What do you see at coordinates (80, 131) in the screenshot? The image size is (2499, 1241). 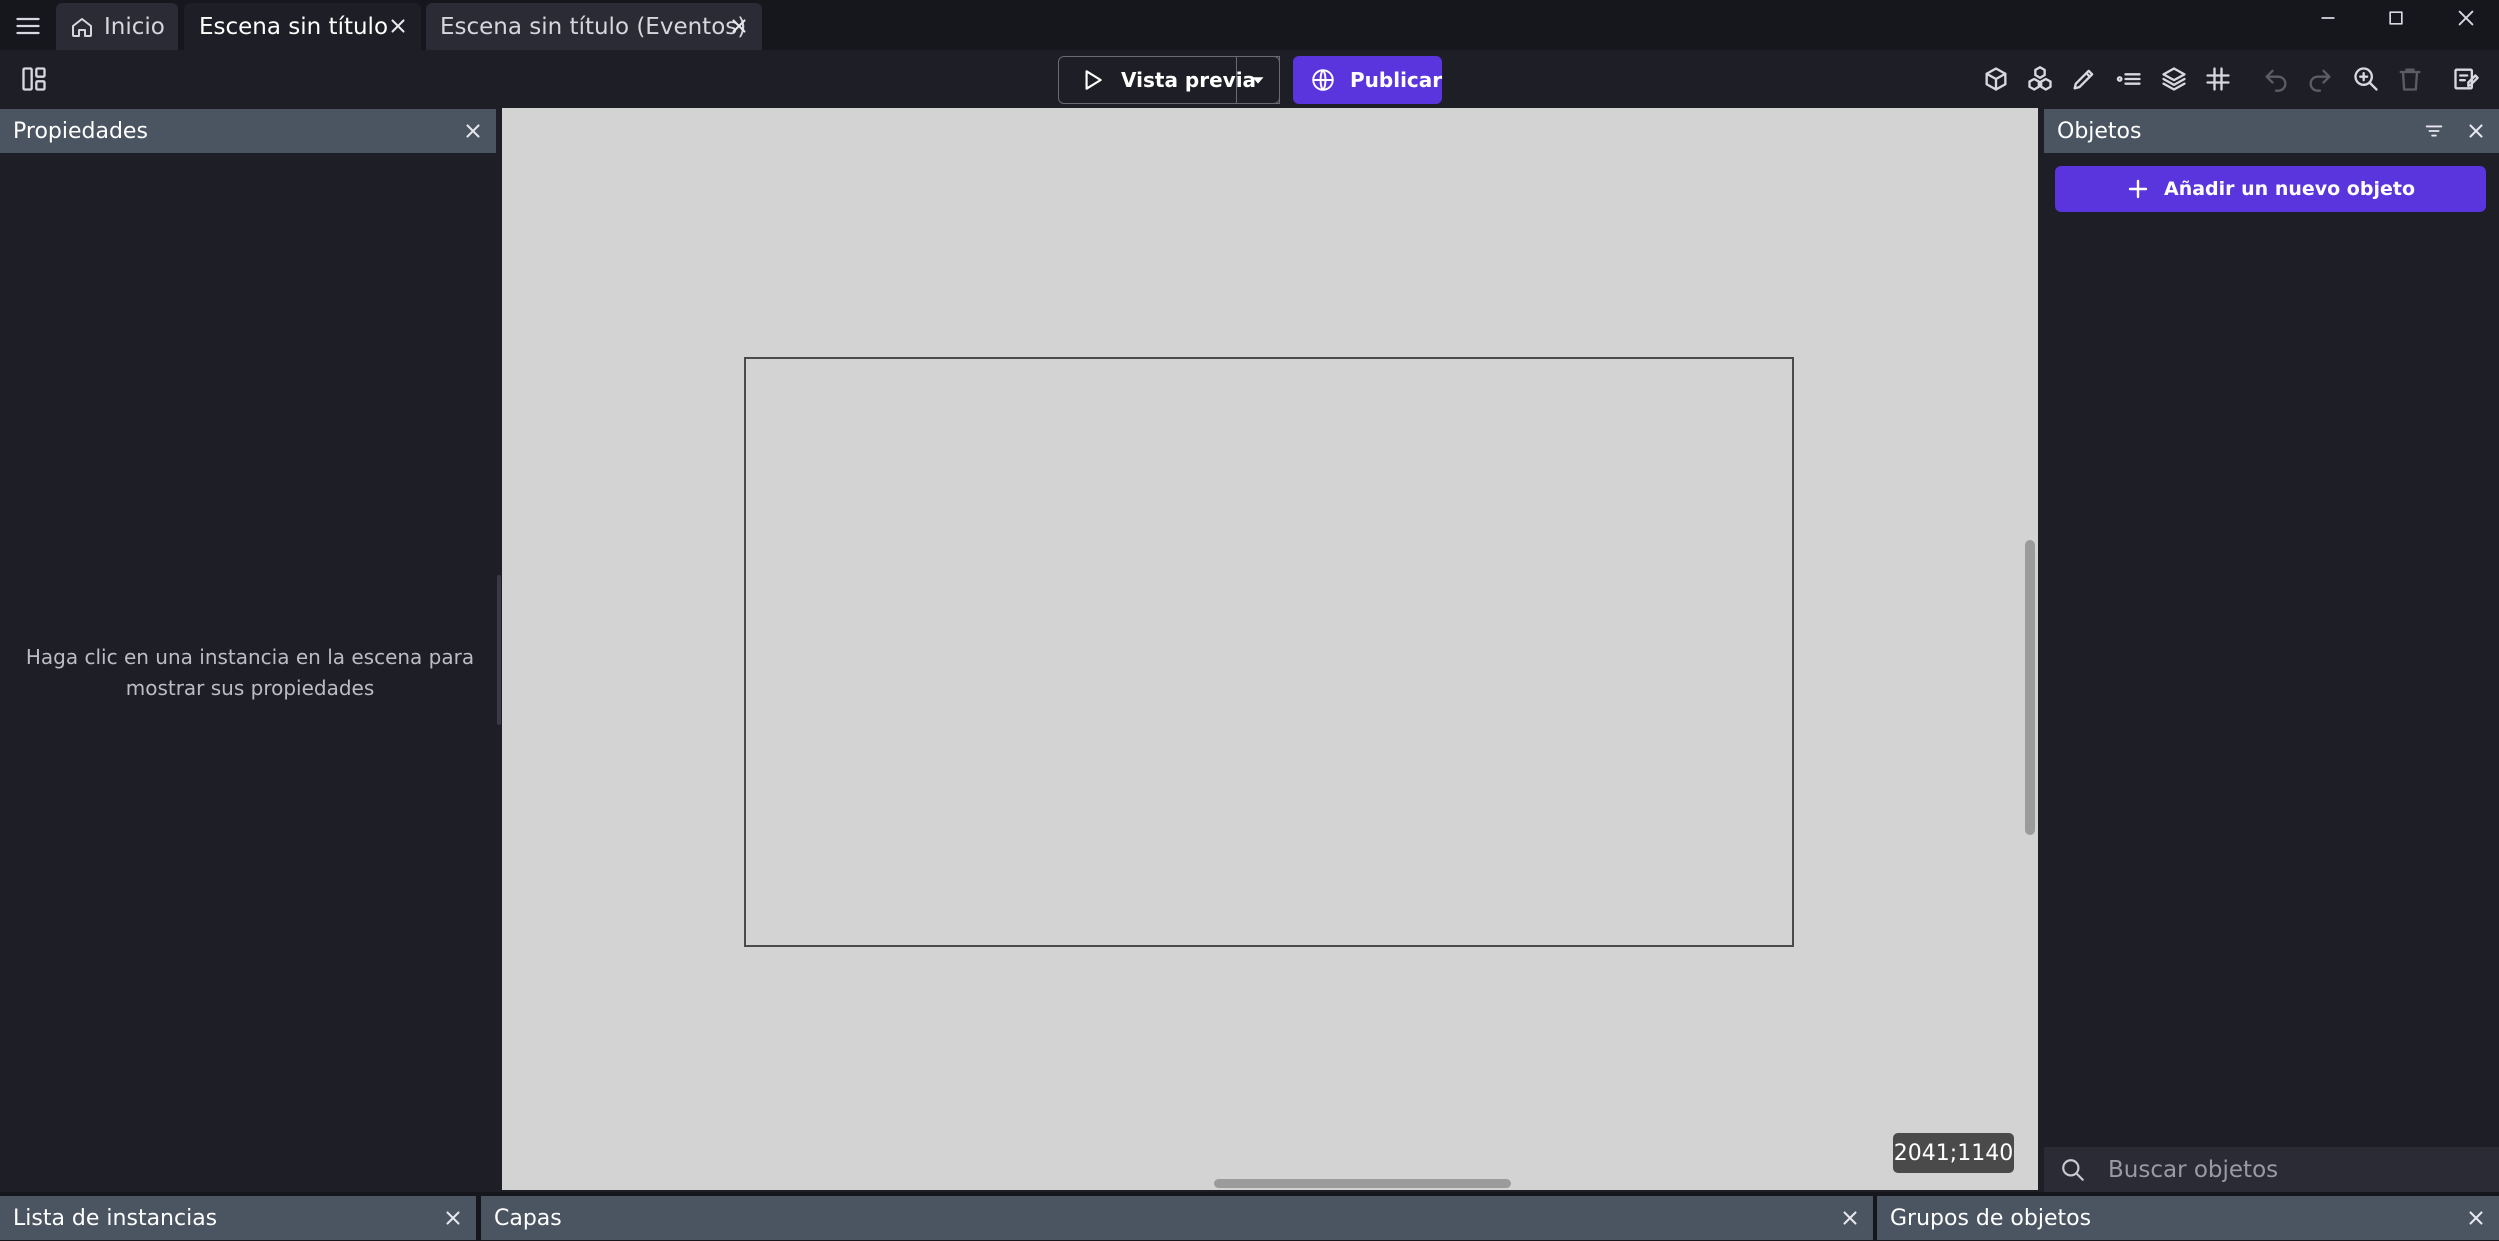 I see `panel-title: Propiedades` at bounding box center [80, 131].